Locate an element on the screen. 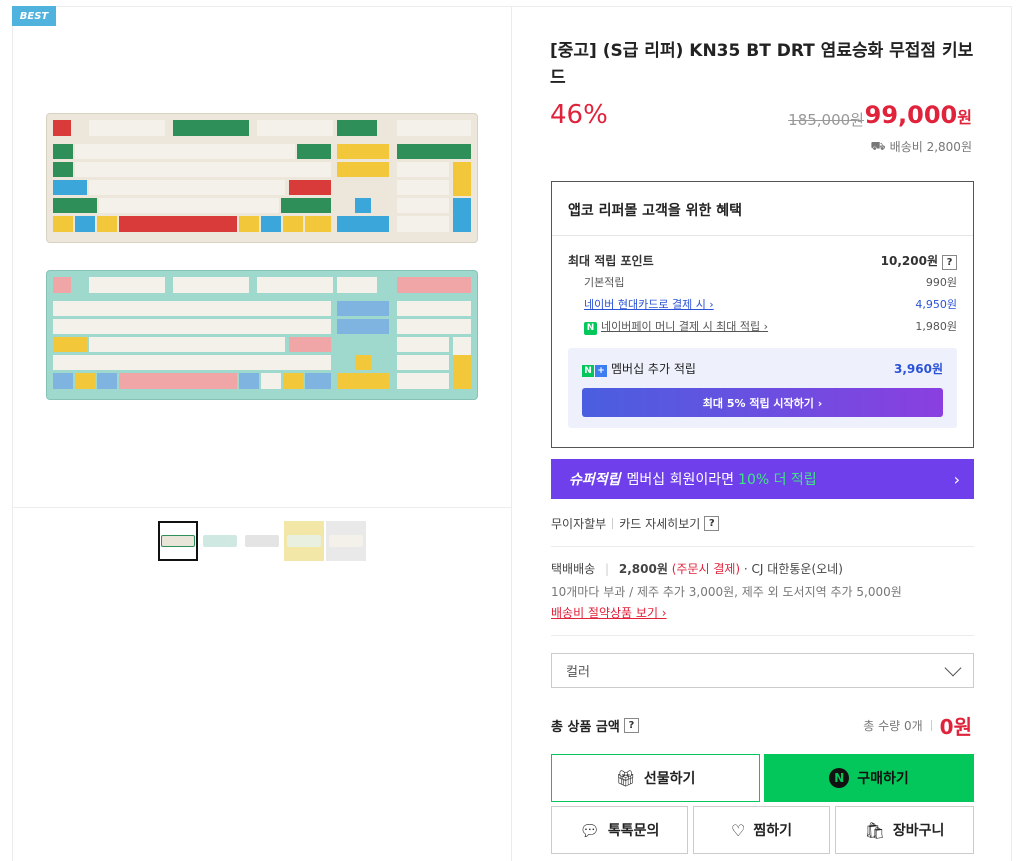  npay-points-label: 네이버페이 머니 결제 시 최대 적립 › is located at coordinates (685, 326).